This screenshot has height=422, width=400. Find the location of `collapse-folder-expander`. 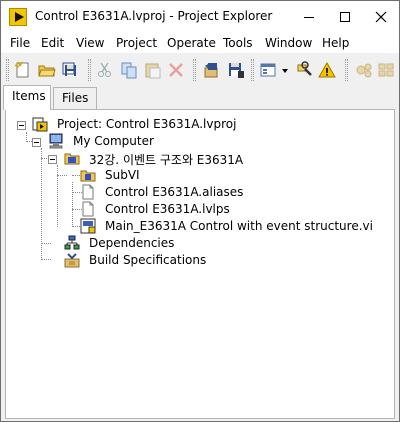

collapse-folder-expander is located at coordinates (52, 159).